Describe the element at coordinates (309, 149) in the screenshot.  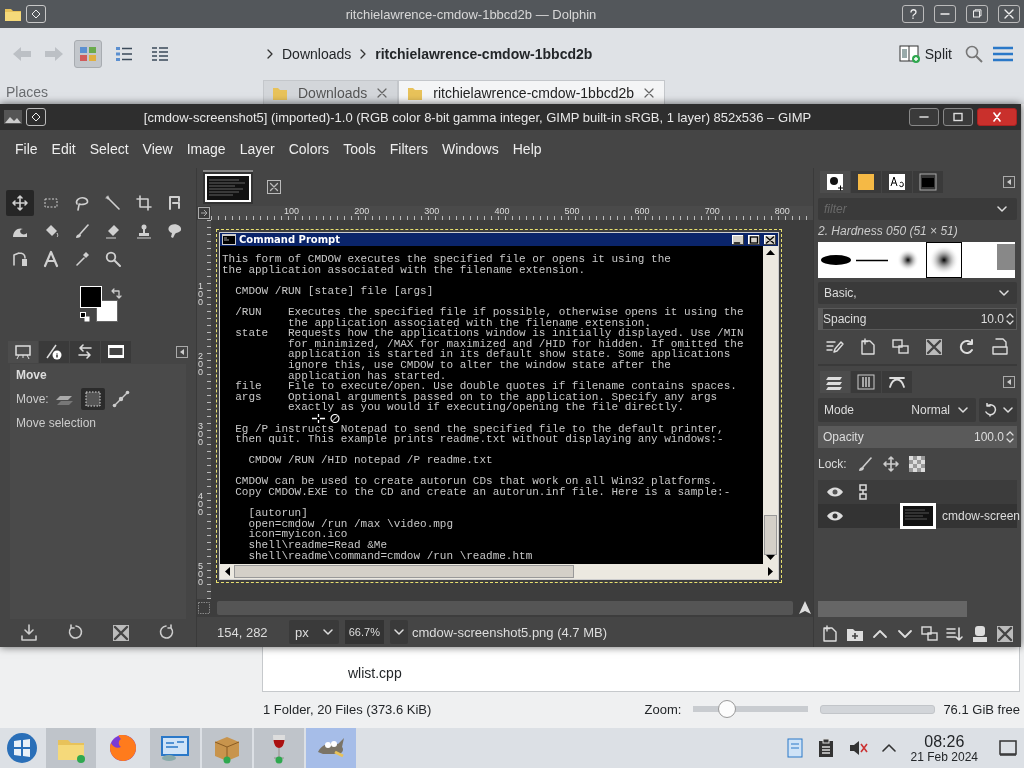
I see `menu-item: Colors` at that location.